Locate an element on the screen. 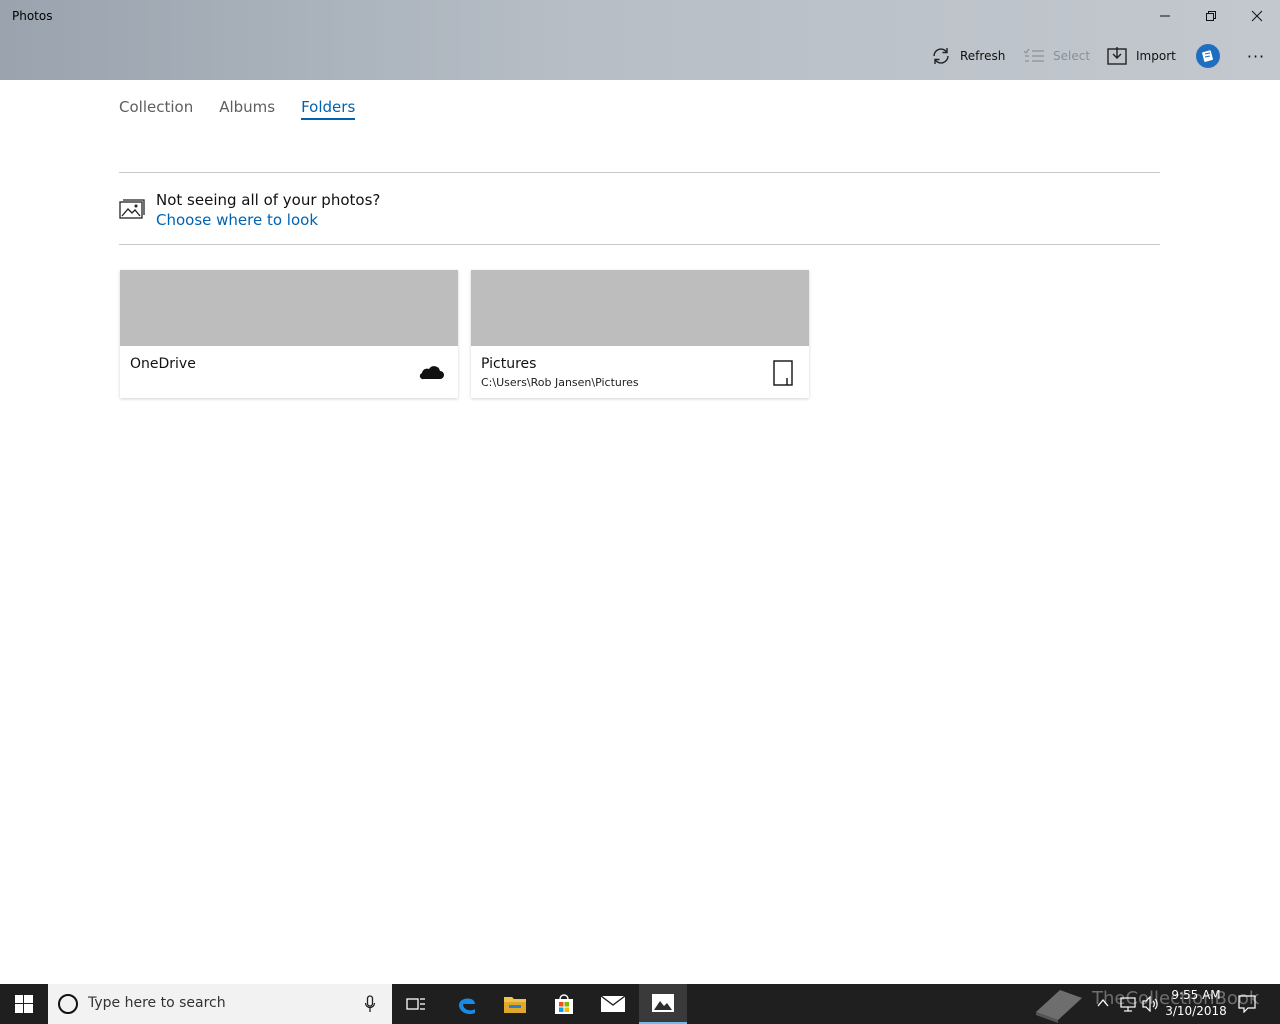 The image size is (1280, 1024). network-icon is located at coordinates (1128, 1004).